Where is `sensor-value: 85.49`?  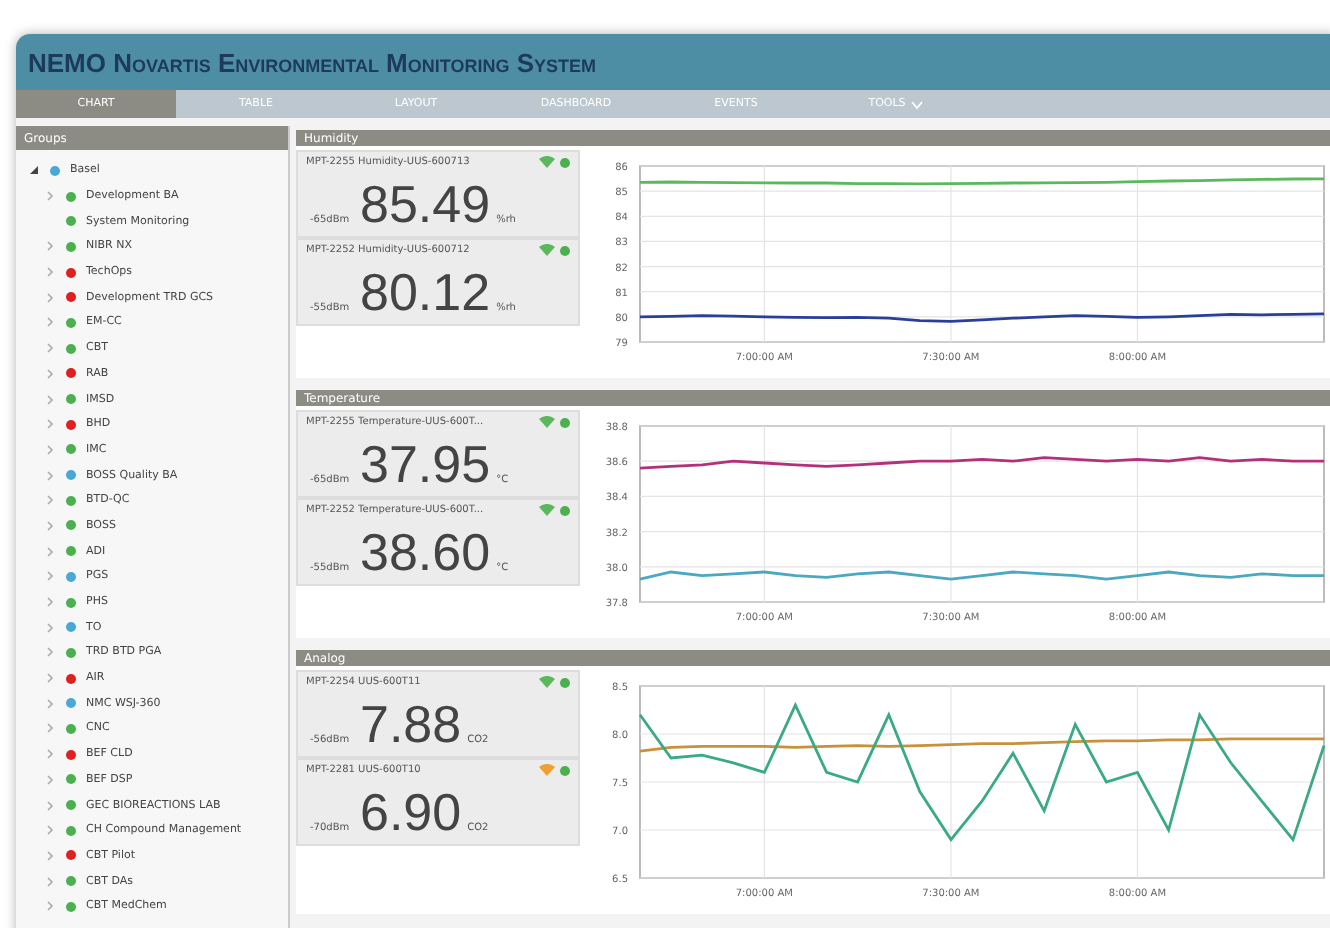
sensor-value: 85.49 is located at coordinates (425, 204).